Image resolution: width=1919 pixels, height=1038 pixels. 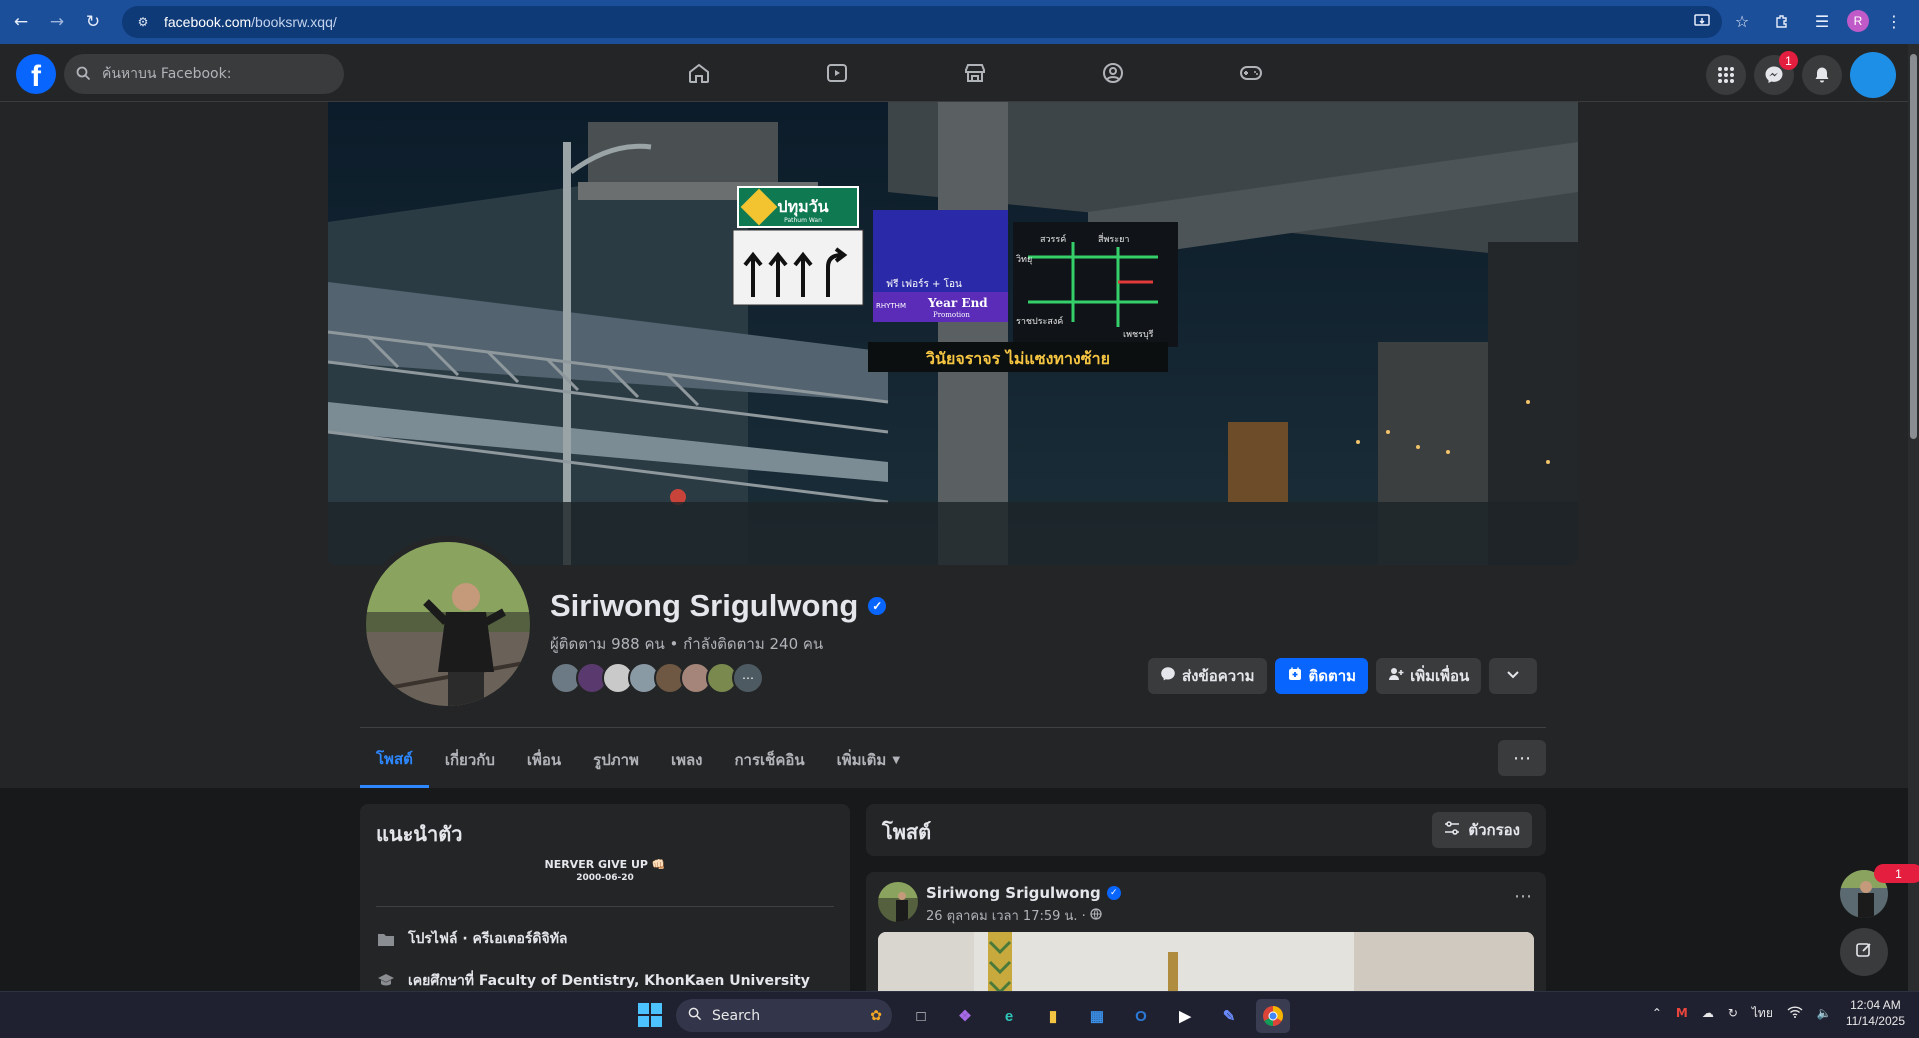 What do you see at coordinates (951, 315) in the screenshot?
I see `sign-promotion: Promotion` at bounding box center [951, 315].